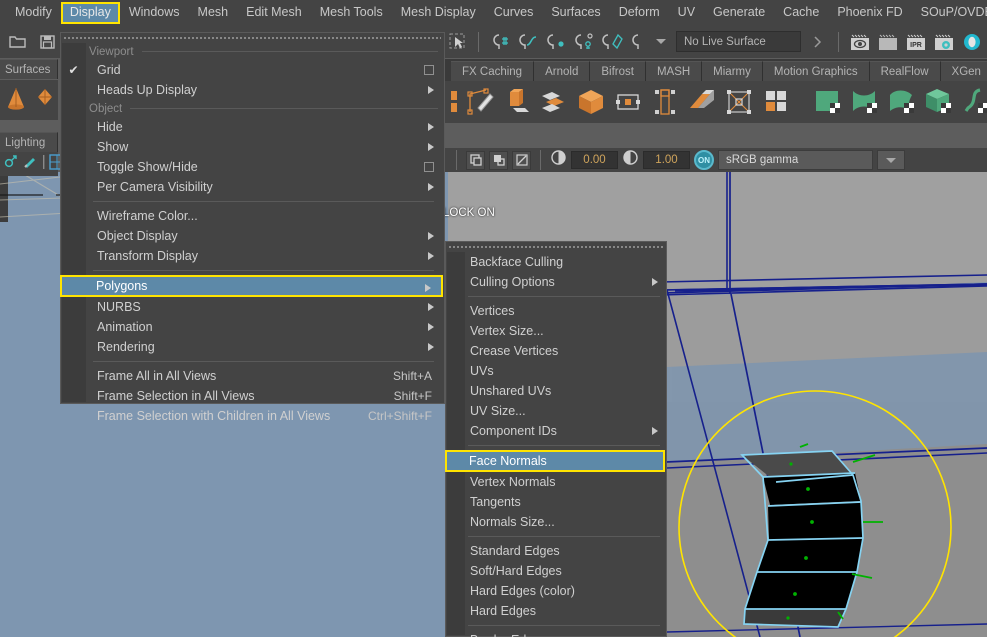  I want to click on render-settings-icon, so click(944, 42).